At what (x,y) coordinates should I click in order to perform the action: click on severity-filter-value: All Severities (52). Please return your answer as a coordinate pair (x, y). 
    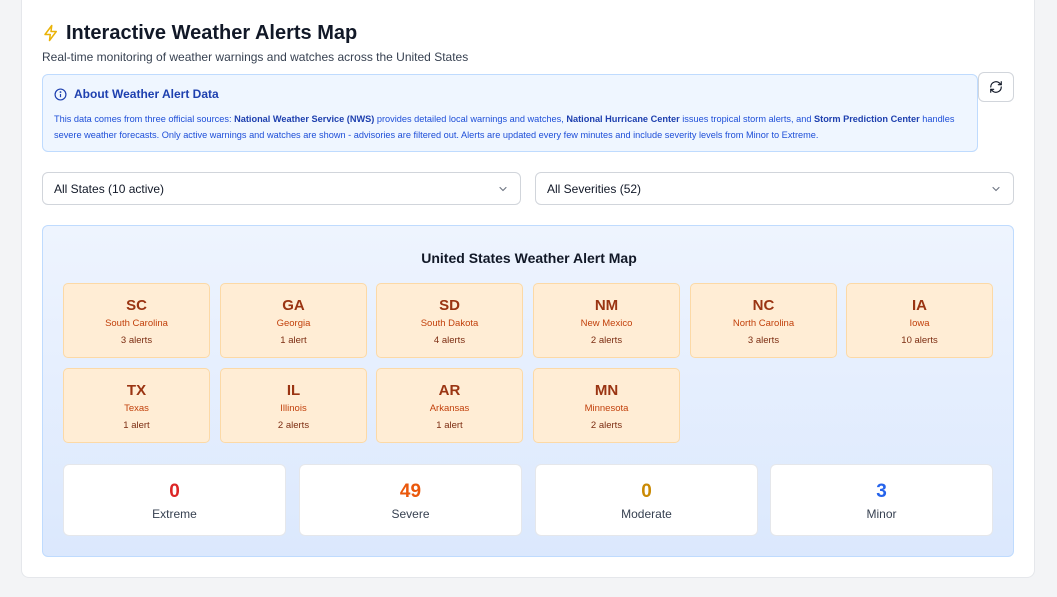
    Looking at the image, I should click on (594, 188).